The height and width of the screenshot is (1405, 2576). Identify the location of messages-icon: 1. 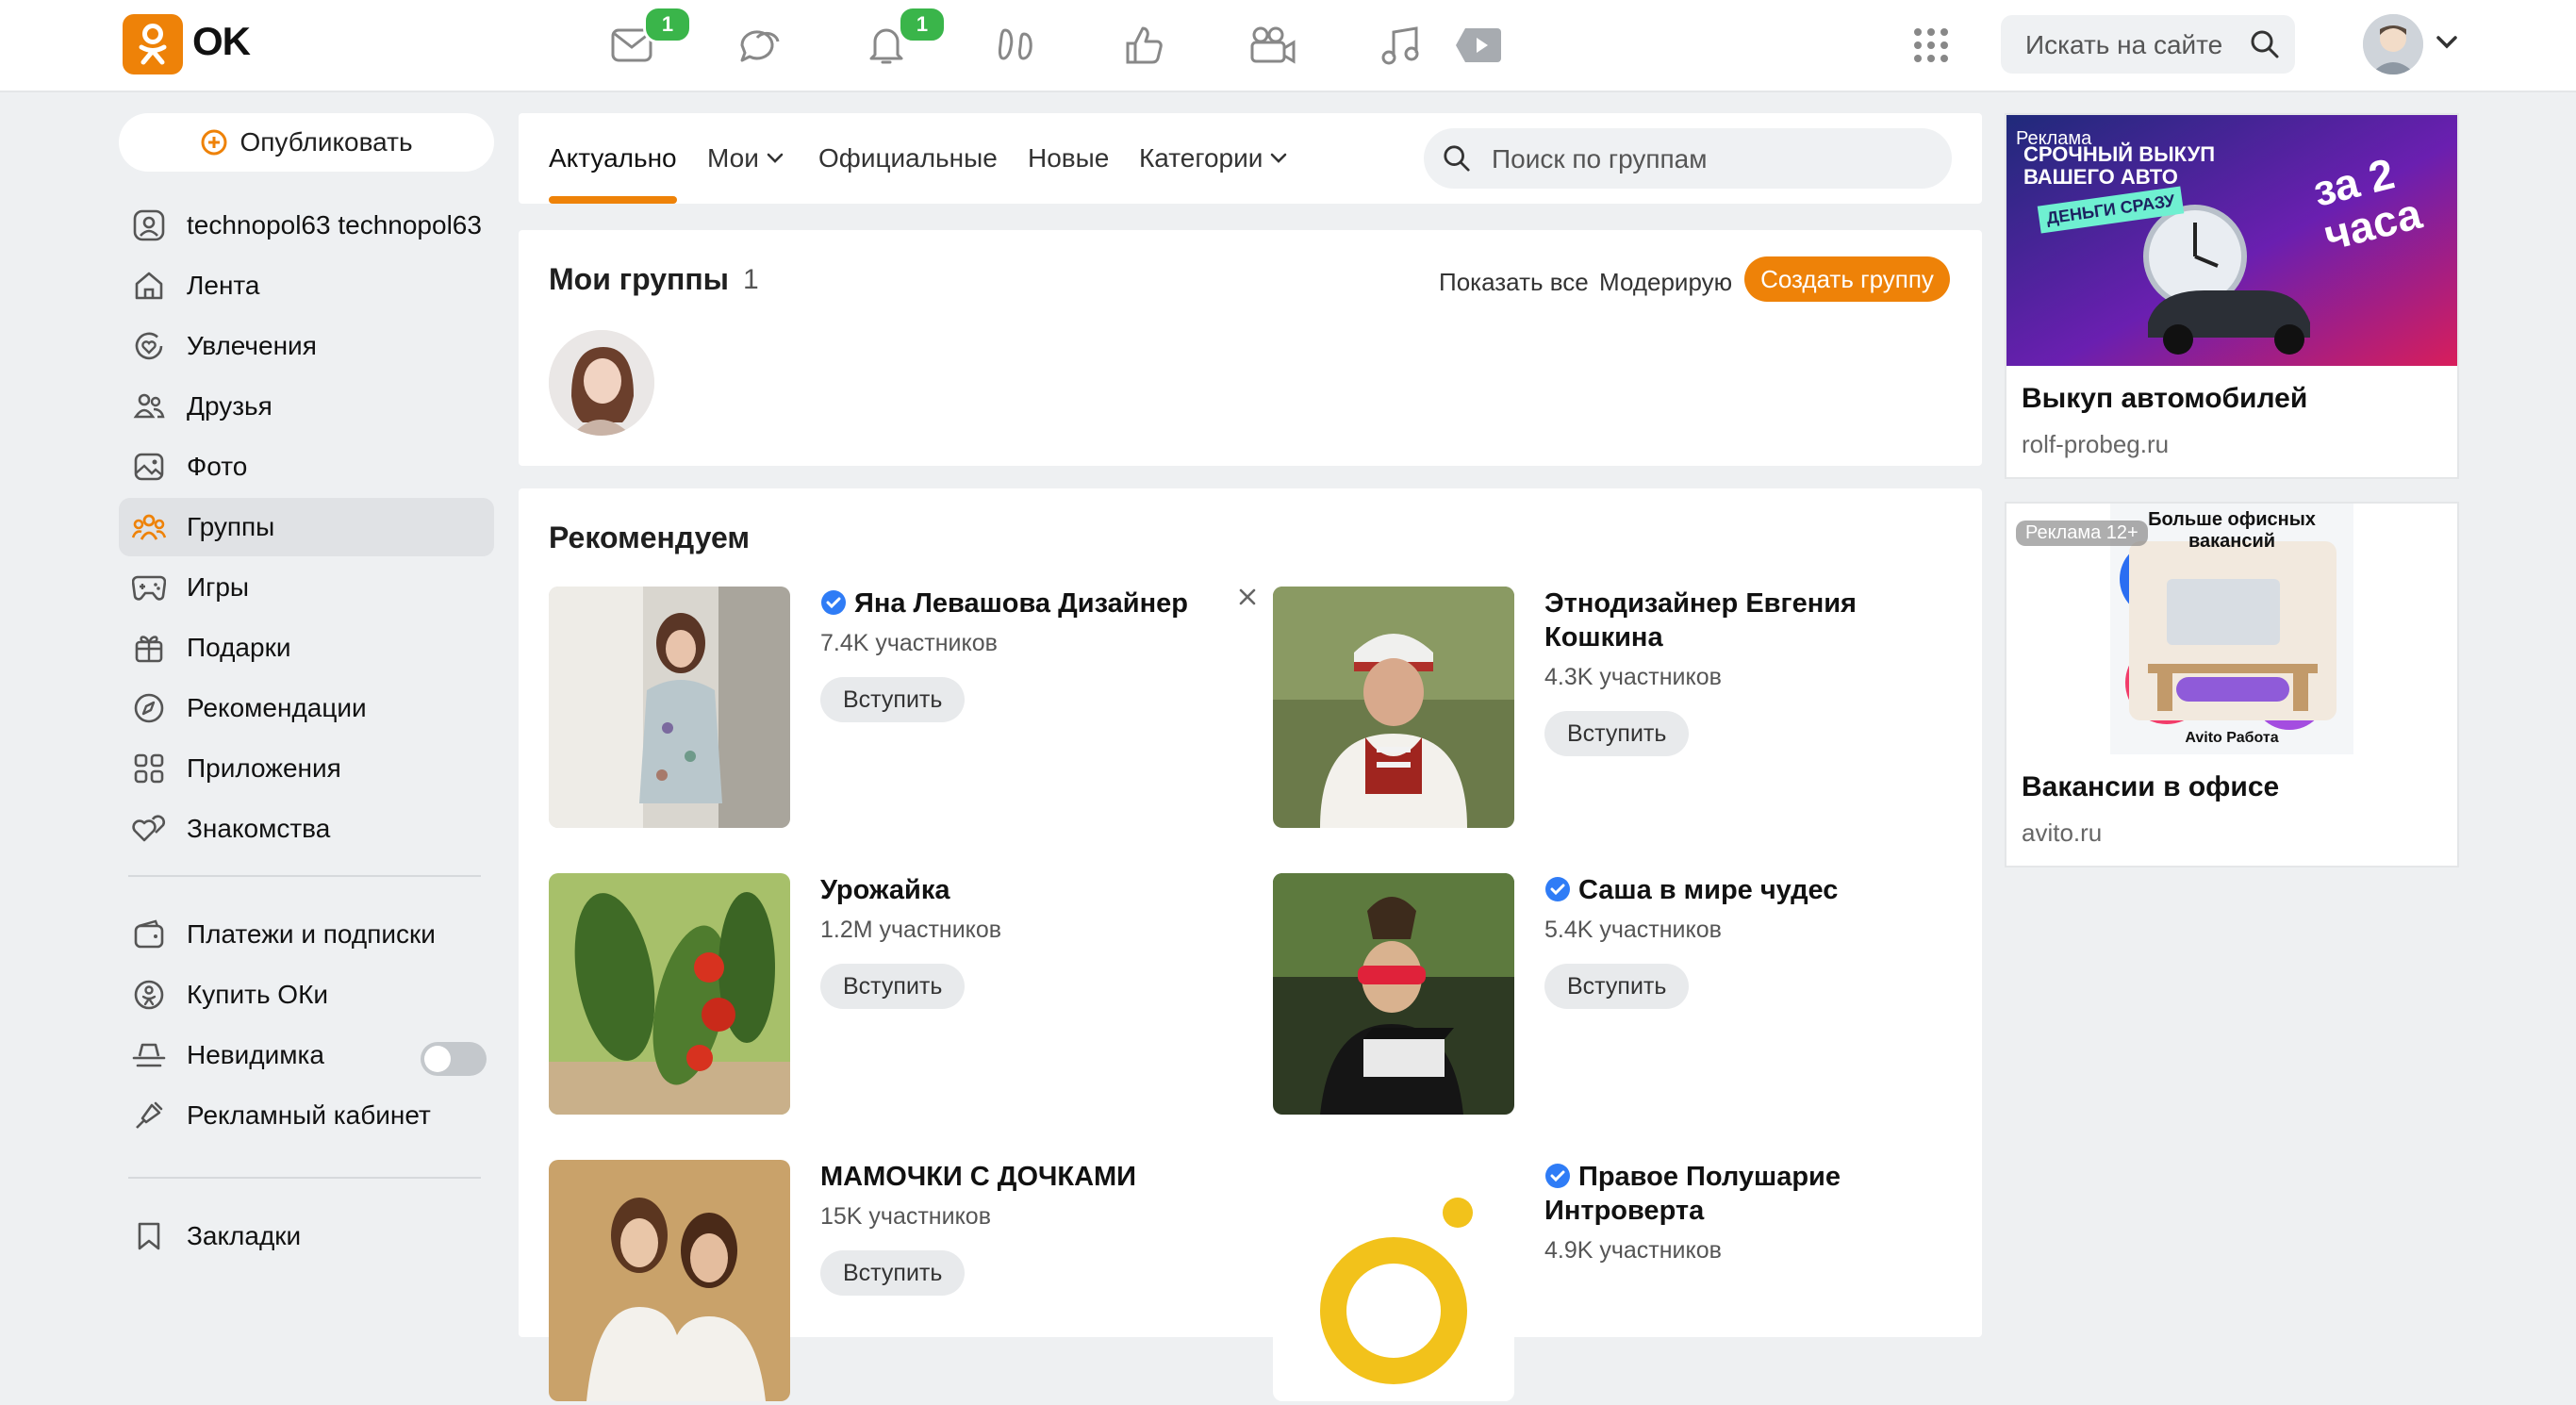
(648, 39).